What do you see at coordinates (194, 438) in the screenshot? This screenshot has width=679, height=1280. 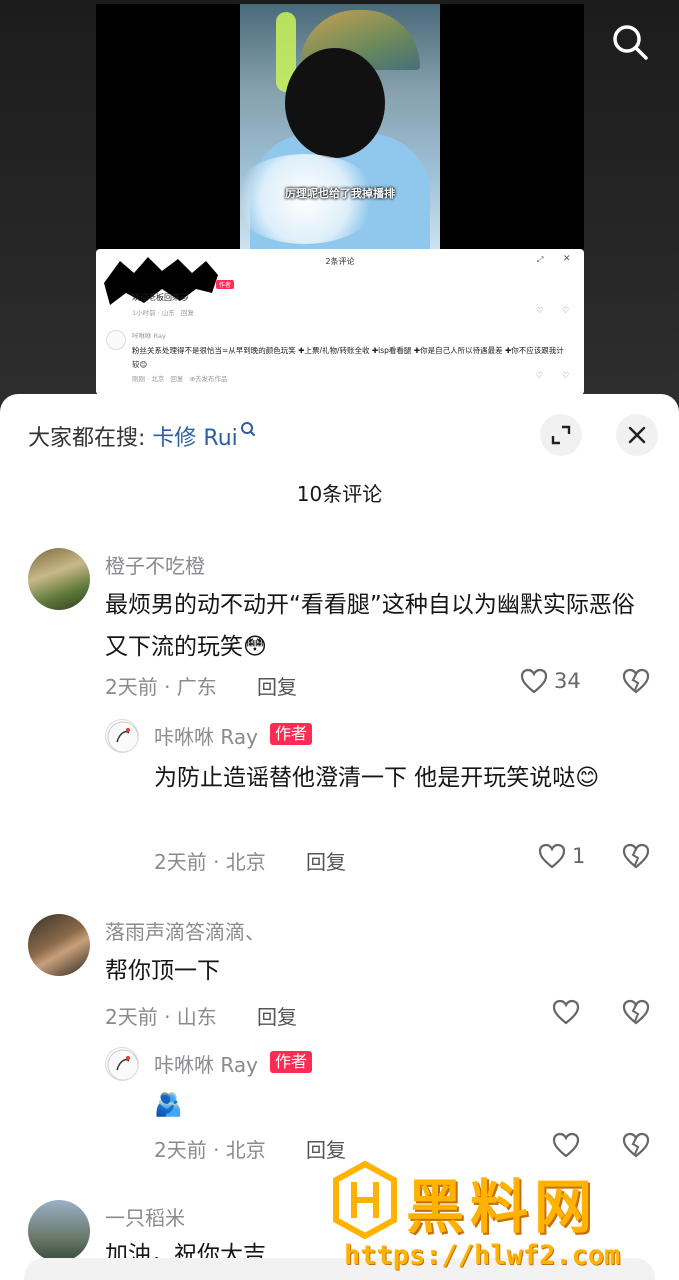 I see `search-hint-keyword: 卡修 Rui` at bounding box center [194, 438].